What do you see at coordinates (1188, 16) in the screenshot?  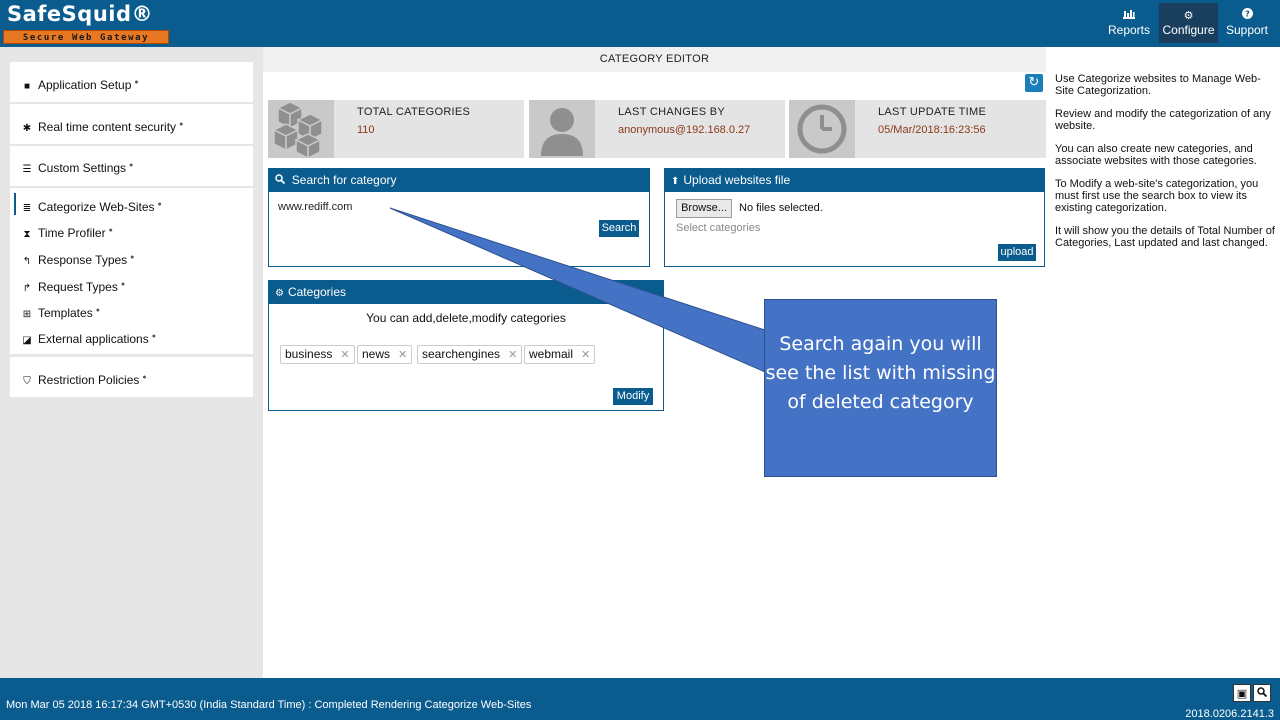 I see `gears-icon: ⚙` at bounding box center [1188, 16].